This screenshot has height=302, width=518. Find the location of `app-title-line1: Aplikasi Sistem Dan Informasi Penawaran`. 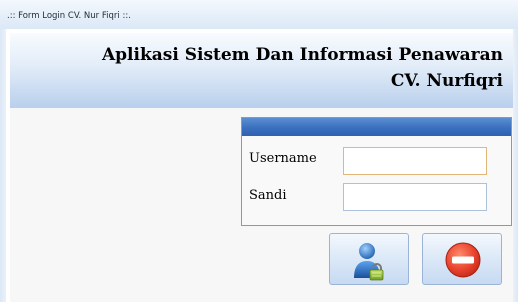

app-title-line1: Aplikasi Sistem Dan Informasi Penawaran is located at coordinates (302, 55).